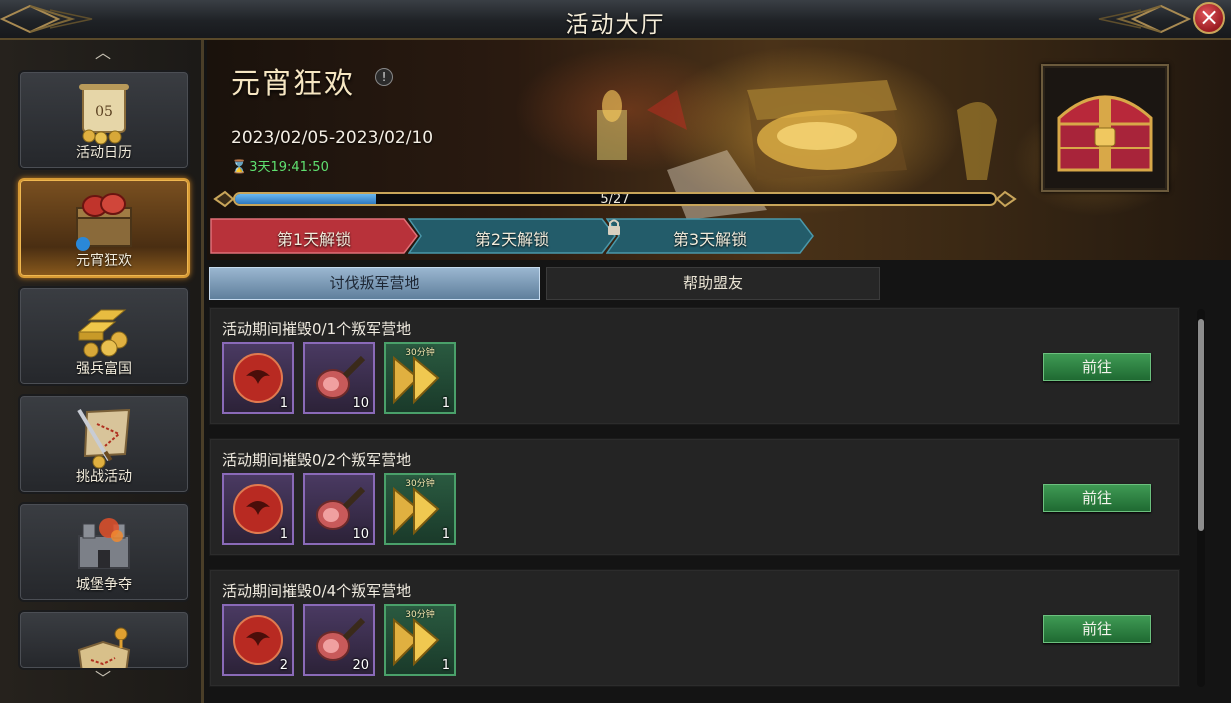 The width and height of the screenshot is (1231, 703). What do you see at coordinates (1105, 133) in the screenshot?
I see `red-treasure-chest-icon` at bounding box center [1105, 133].